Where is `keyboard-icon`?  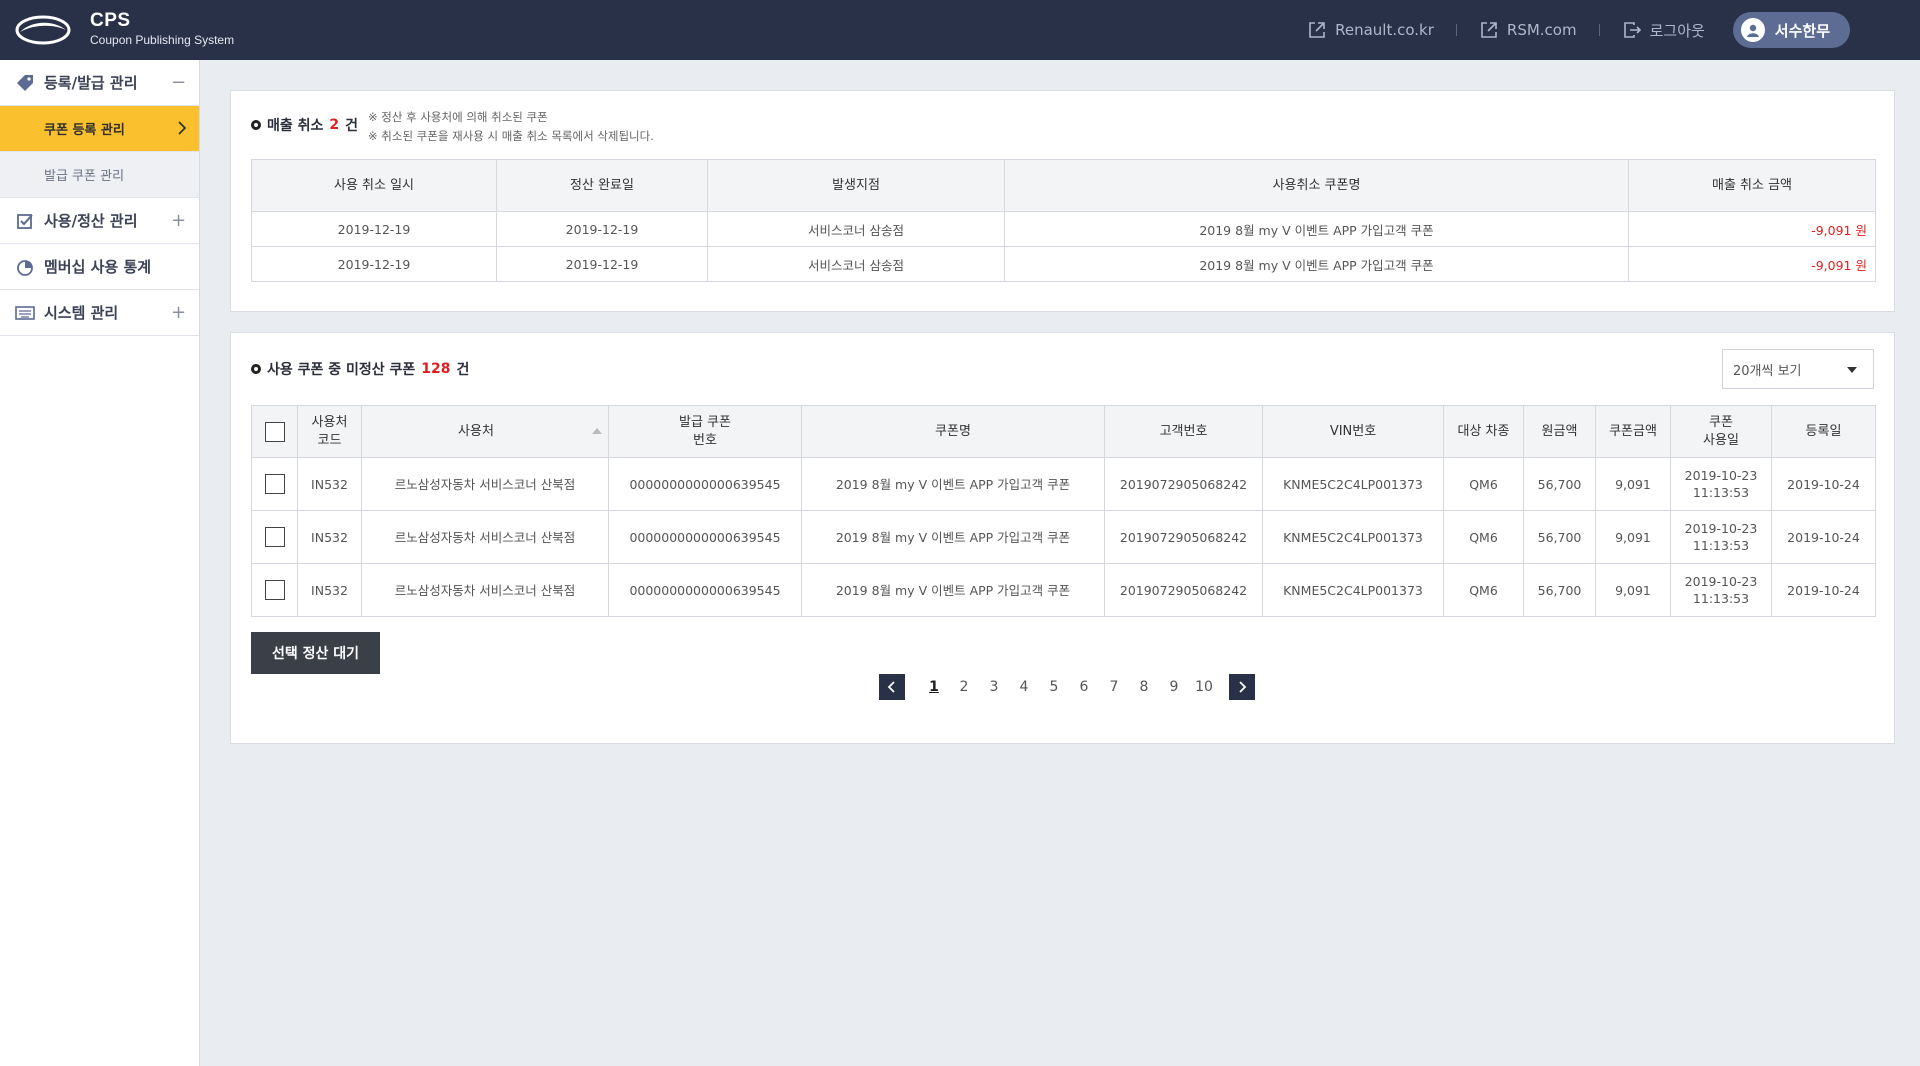
keyboard-icon is located at coordinates (25, 313).